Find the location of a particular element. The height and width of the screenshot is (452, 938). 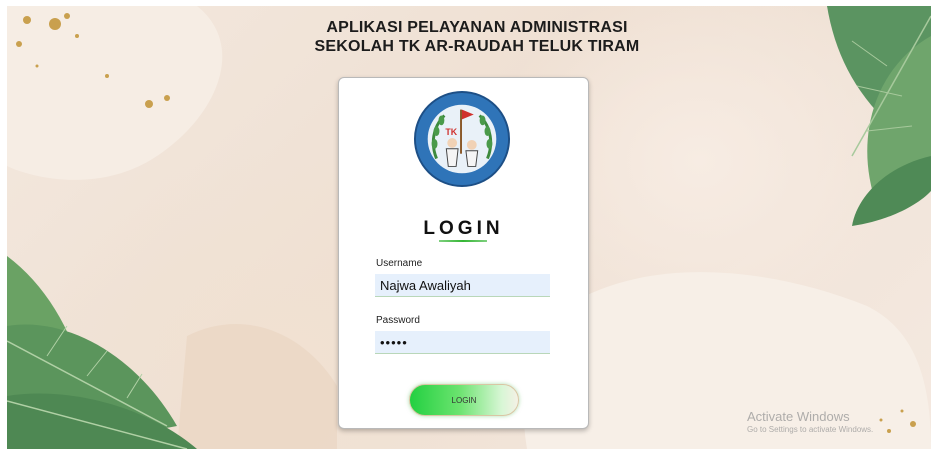

username-label: Username is located at coordinates (399, 263).